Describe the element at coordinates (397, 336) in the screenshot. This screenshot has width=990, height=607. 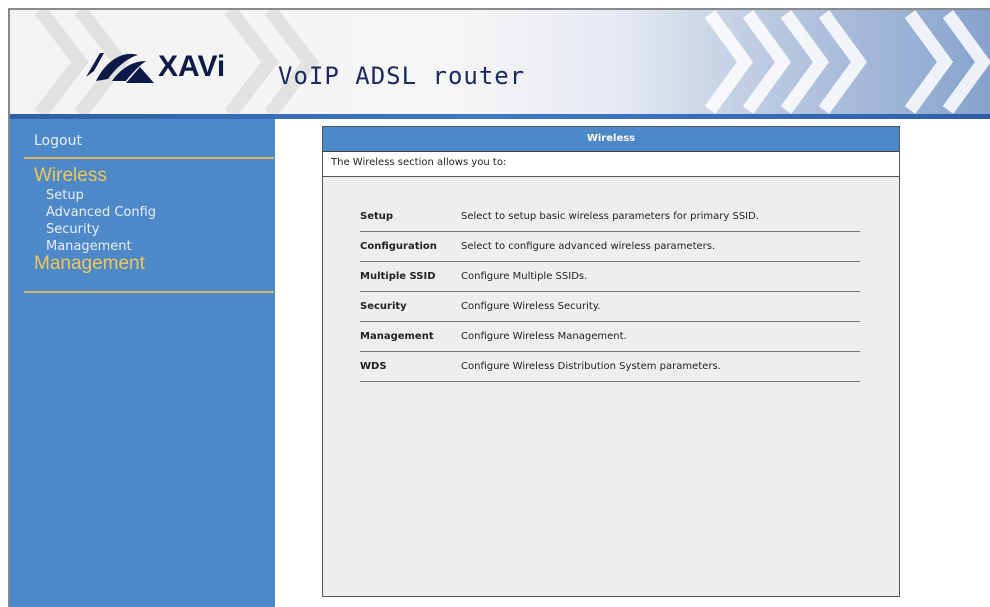
I see `row-label: Management` at that location.